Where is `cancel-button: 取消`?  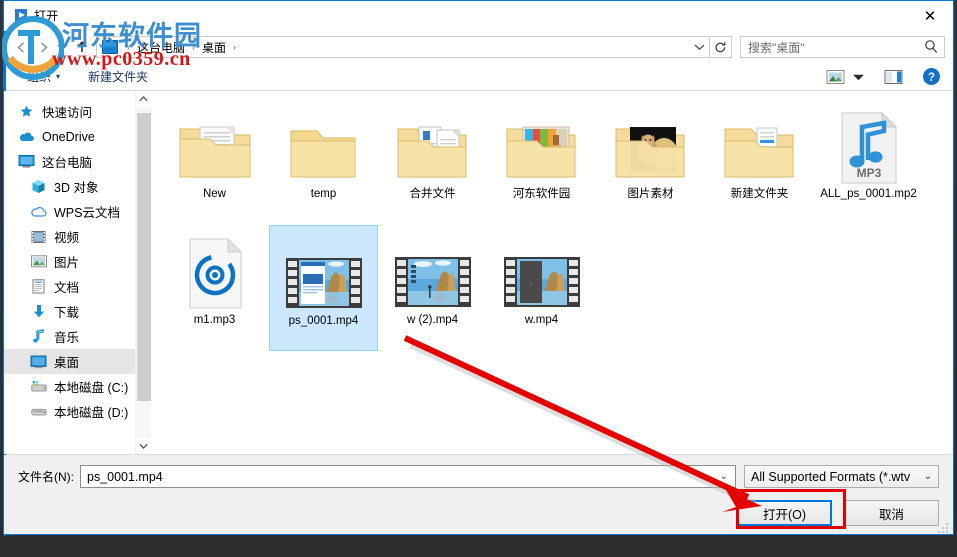
cancel-button: 取消 is located at coordinates (891, 513).